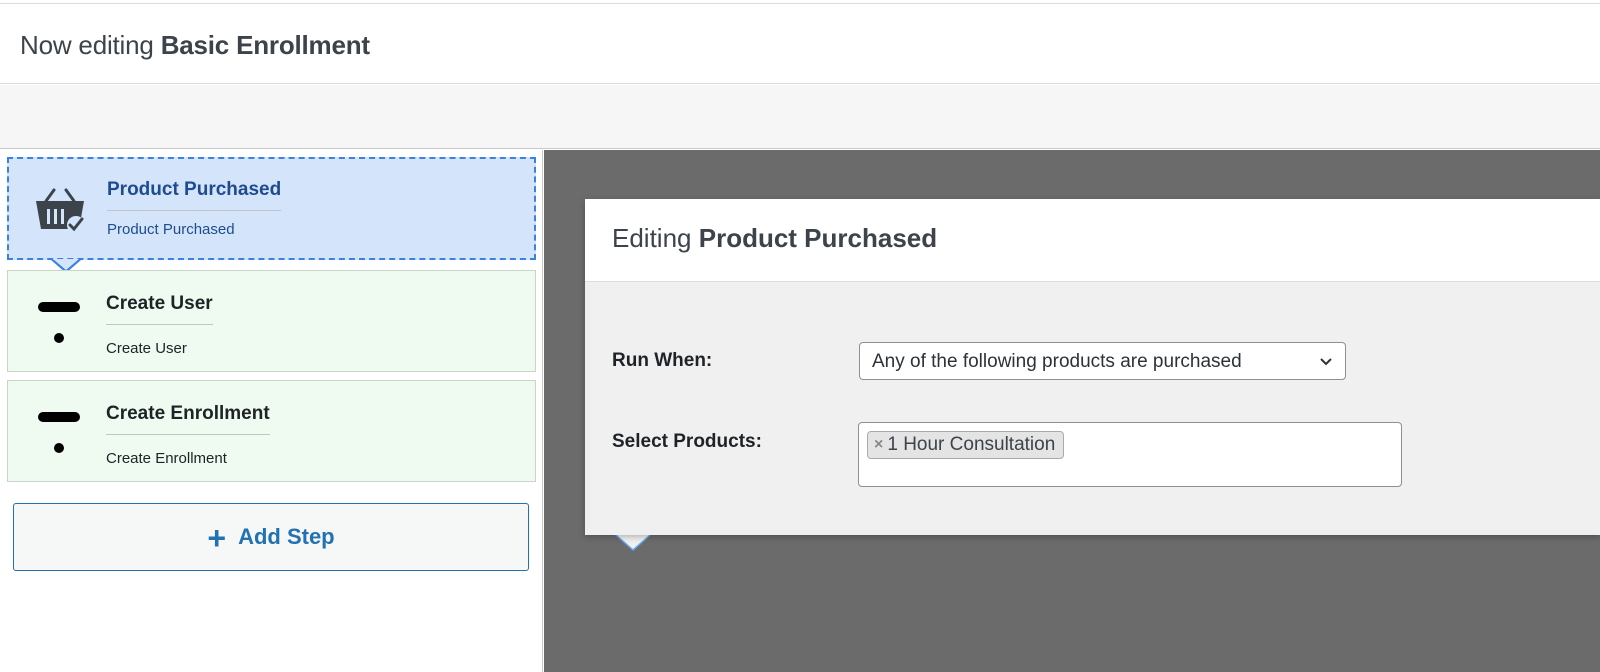 The image size is (1600, 672). What do you see at coordinates (878, 445) in the screenshot?
I see `remove-chip-icon: ×` at bounding box center [878, 445].